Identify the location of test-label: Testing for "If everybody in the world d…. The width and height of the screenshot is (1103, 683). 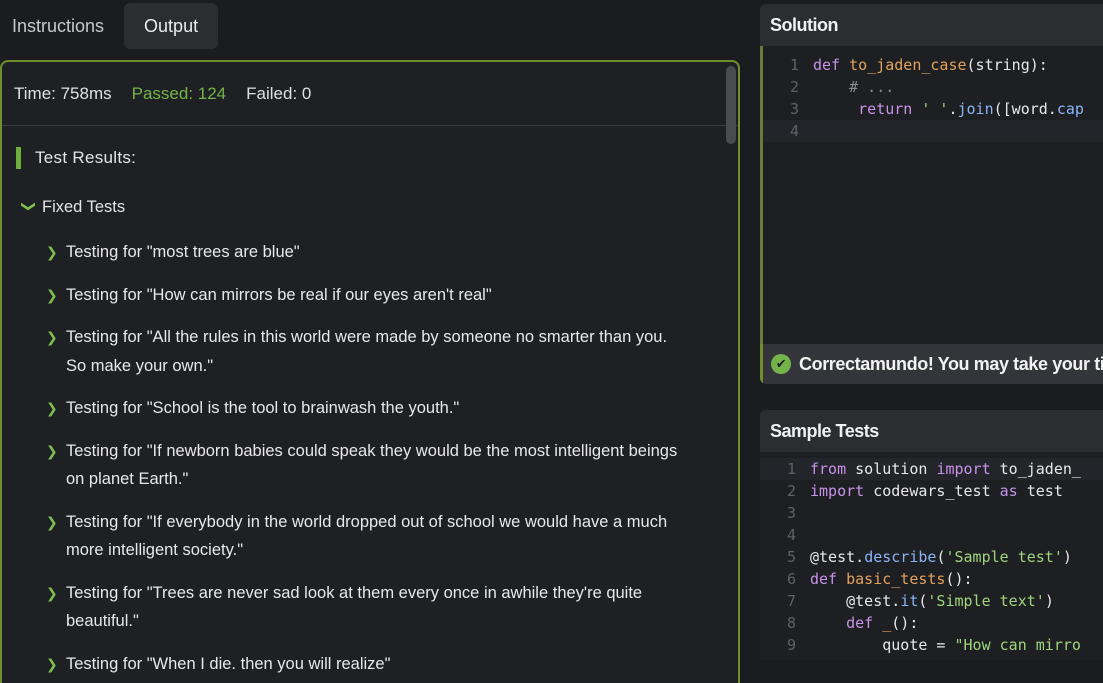
(367, 536).